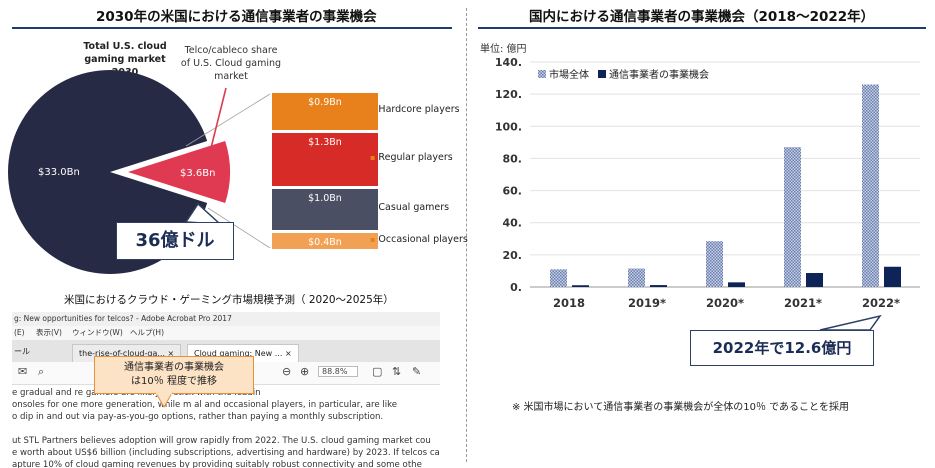 The height and width of the screenshot is (468, 935). What do you see at coordinates (782, 348) in the screenshot?
I see `right-callout: 2022年で12.6億円` at bounding box center [782, 348].